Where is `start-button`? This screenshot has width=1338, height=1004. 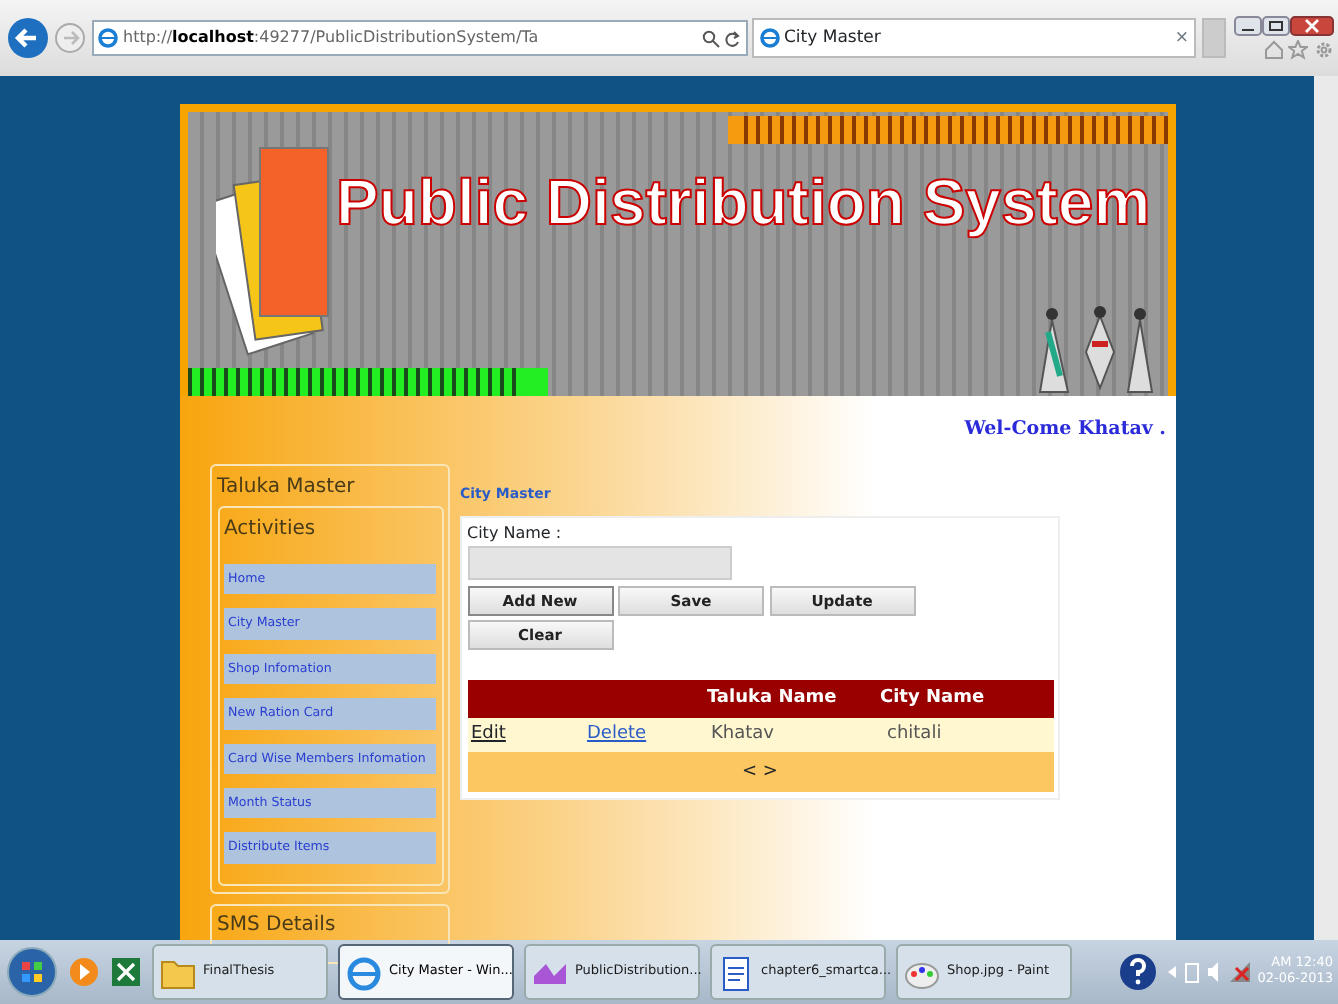
start-button is located at coordinates (31, 972).